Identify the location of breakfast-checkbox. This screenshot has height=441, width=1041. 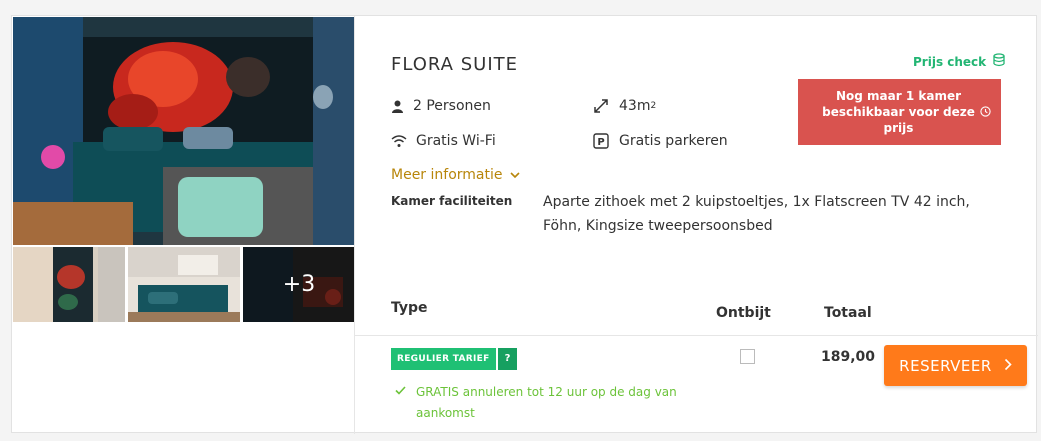
(747, 356).